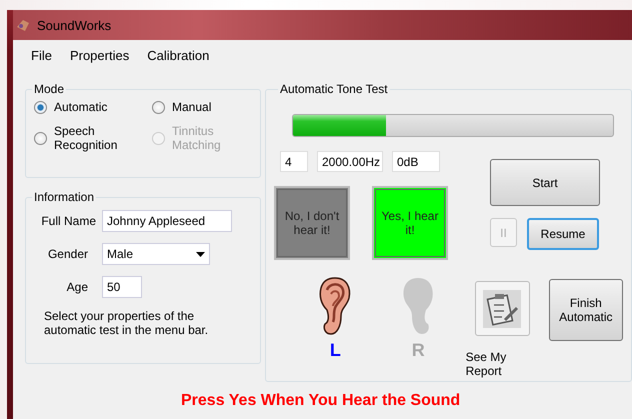  I want to click on report-button, so click(502, 308).